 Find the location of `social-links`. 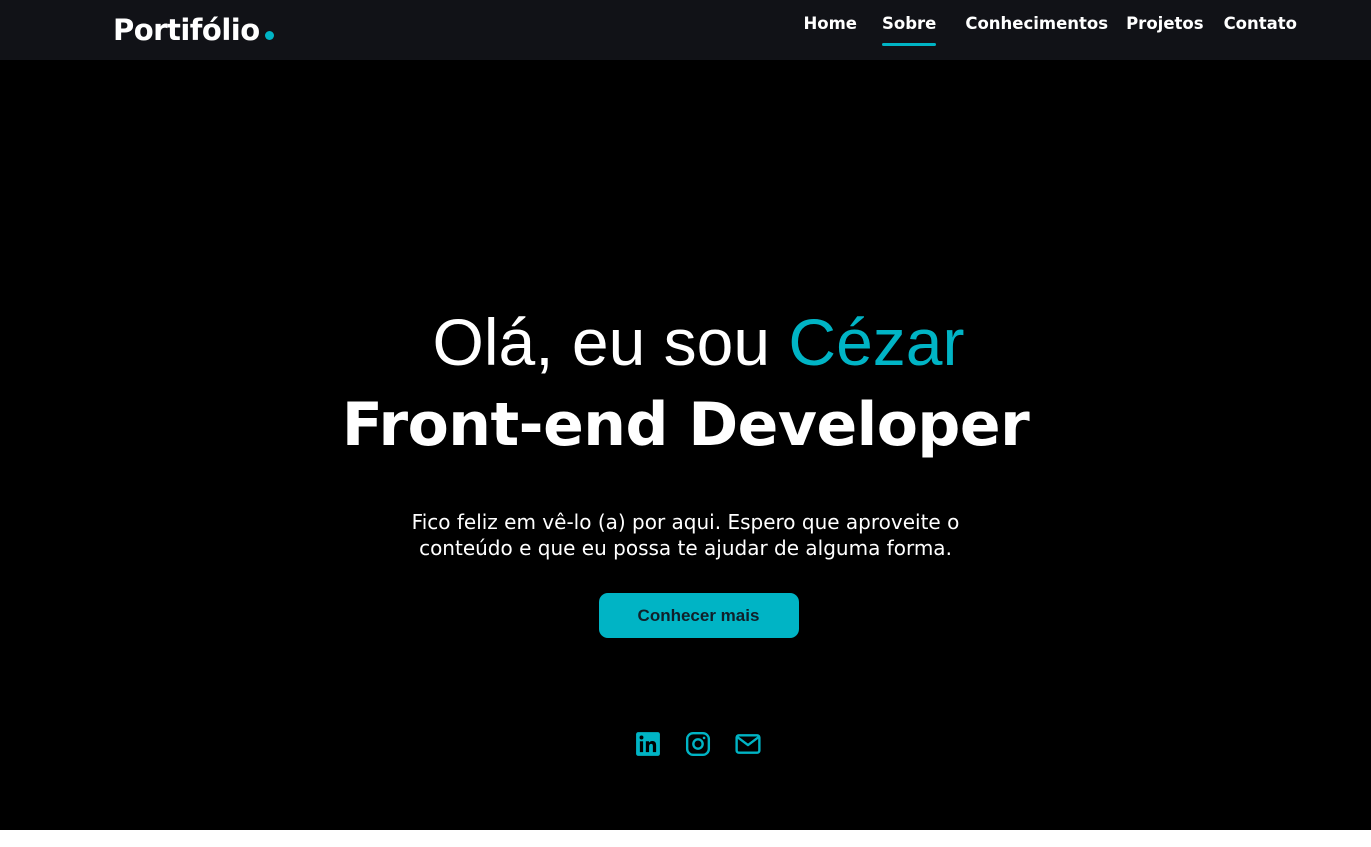

social-links is located at coordinates (691, 744).